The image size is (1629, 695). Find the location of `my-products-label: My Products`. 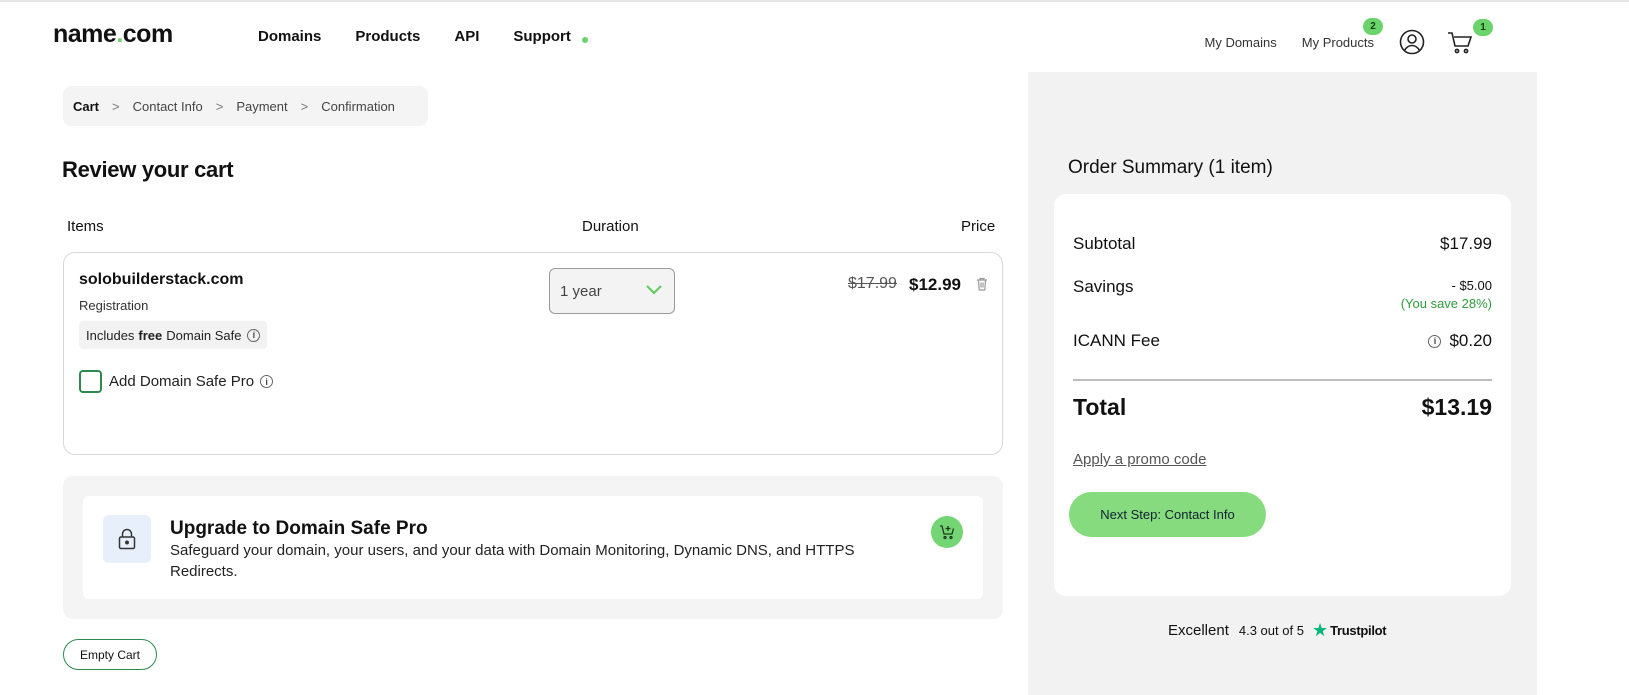

my-products-label: My Products is located at coordinates (1337, 42).